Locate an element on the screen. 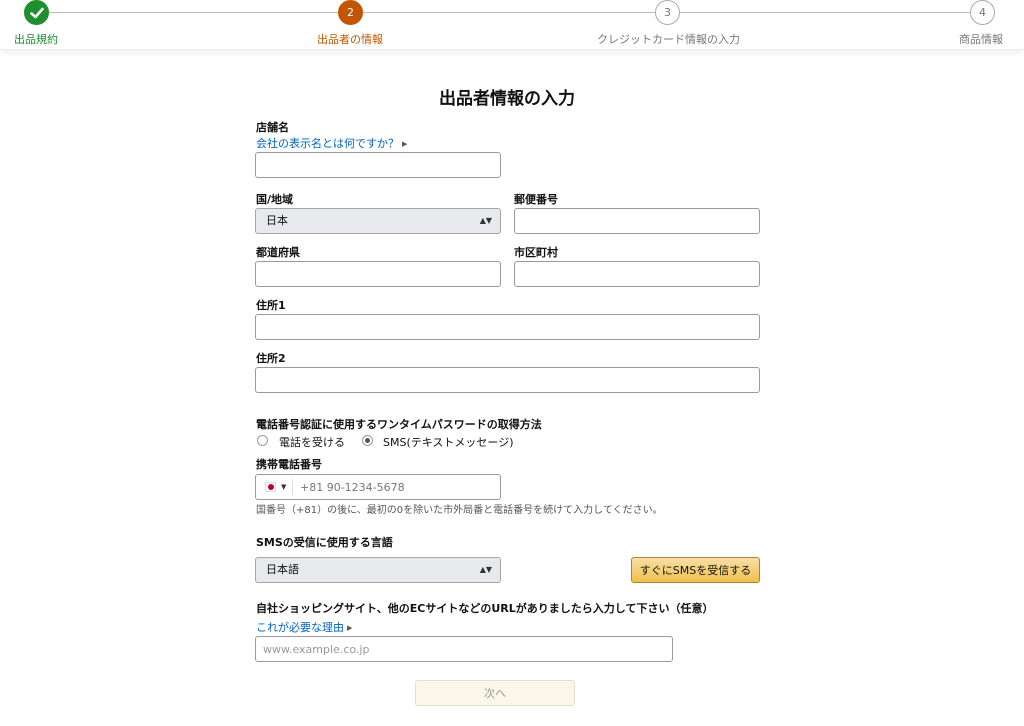  address2-label: 住所2 is located at coordinates (271, 358).